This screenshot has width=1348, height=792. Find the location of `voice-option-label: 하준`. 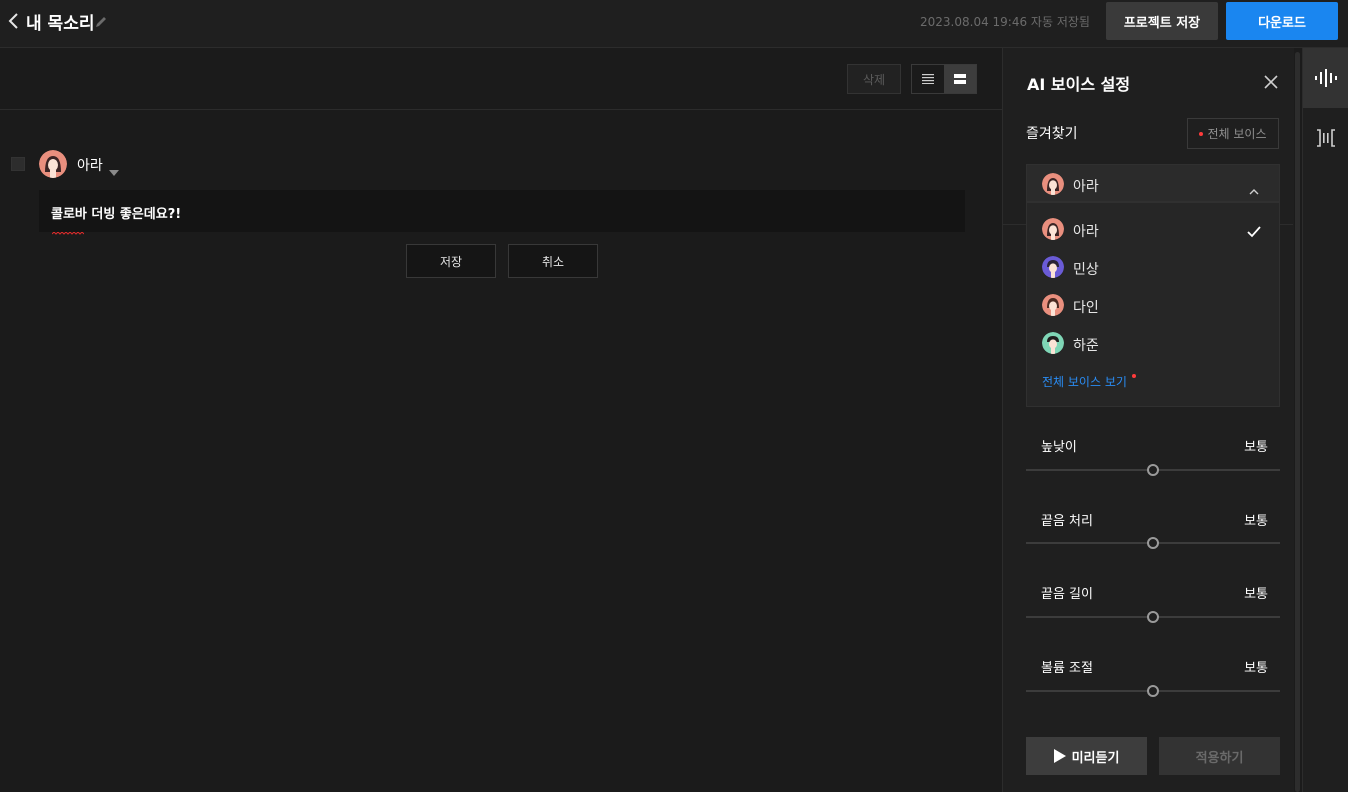

voice-option-label: 하준 is located at coordinates (1086, 346).